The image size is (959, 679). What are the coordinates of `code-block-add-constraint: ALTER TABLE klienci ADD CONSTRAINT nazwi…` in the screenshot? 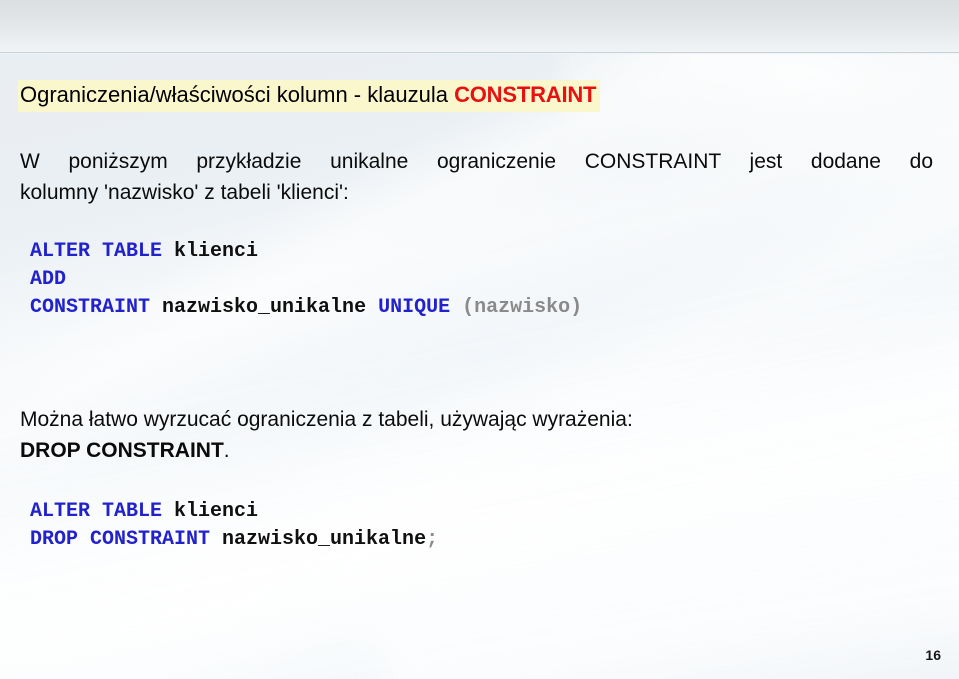 It's located at (306, 280).